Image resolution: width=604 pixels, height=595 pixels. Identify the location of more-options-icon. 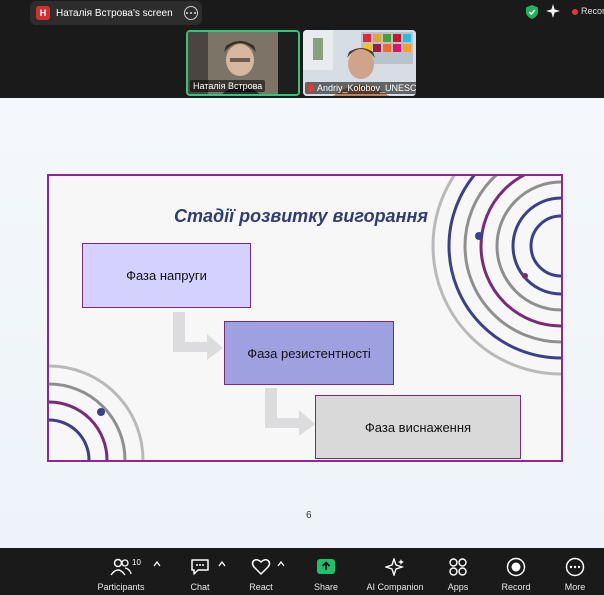
(191, 13).